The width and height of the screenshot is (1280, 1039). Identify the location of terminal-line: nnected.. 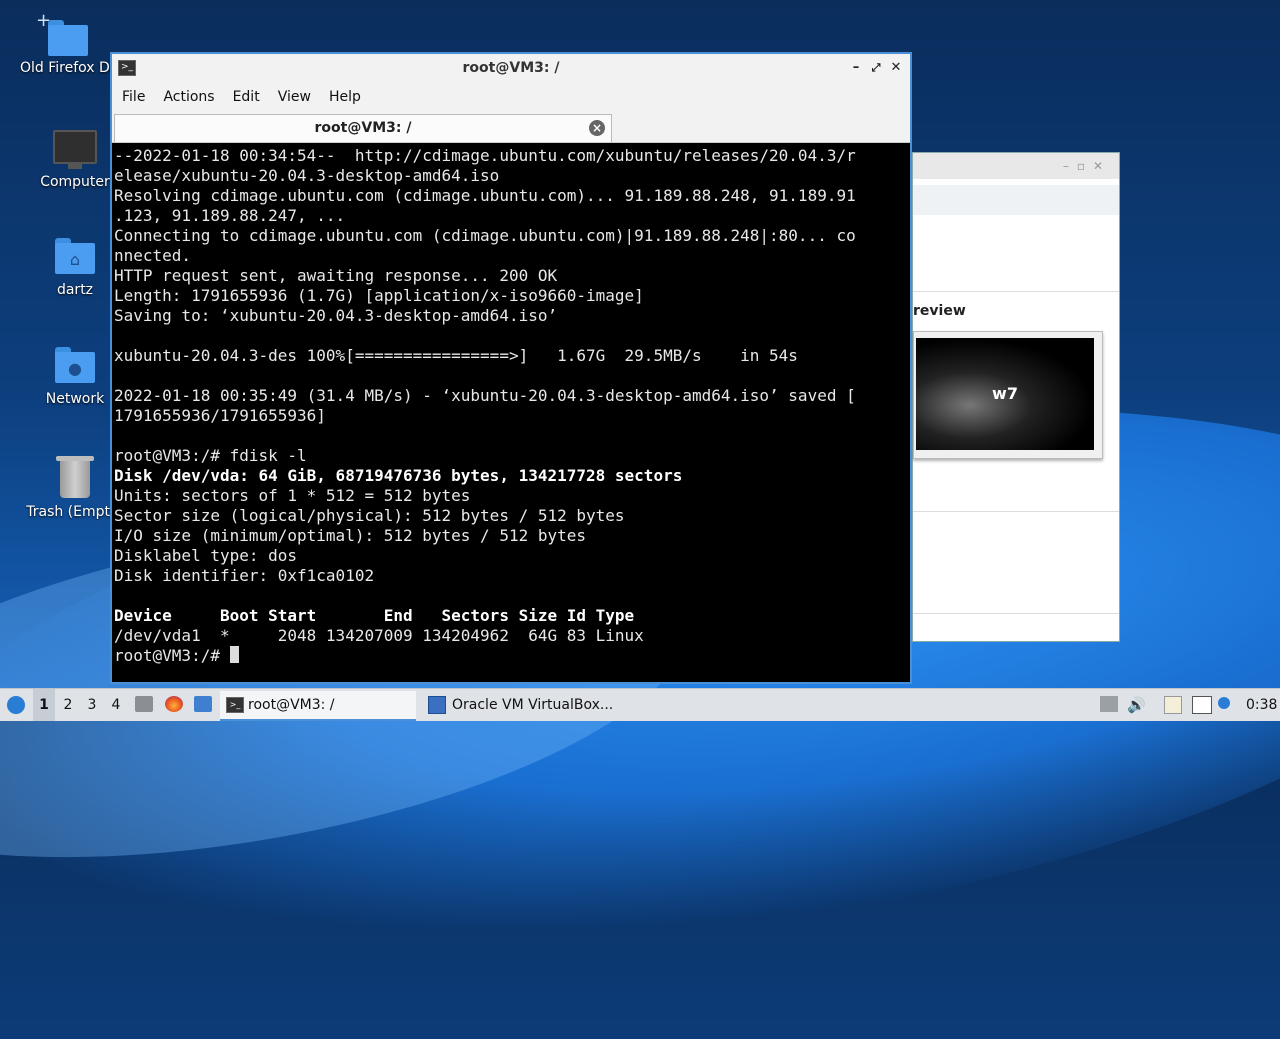
(153, 255).